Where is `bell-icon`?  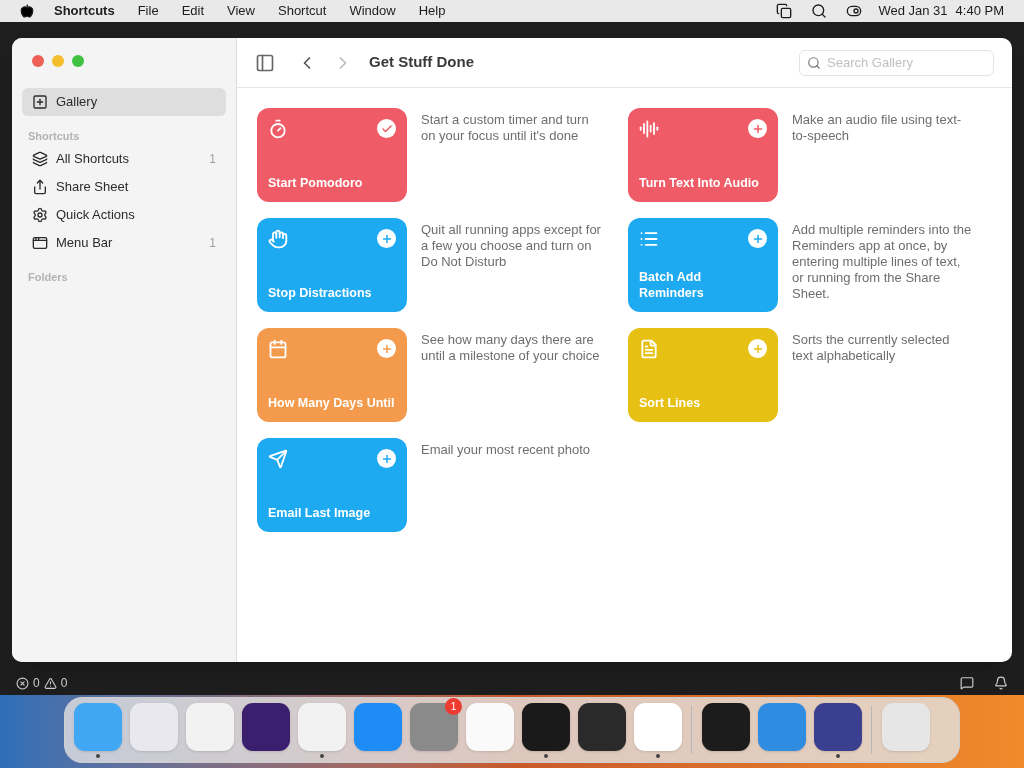 bell-icon is located at coordinates (1001, 683).